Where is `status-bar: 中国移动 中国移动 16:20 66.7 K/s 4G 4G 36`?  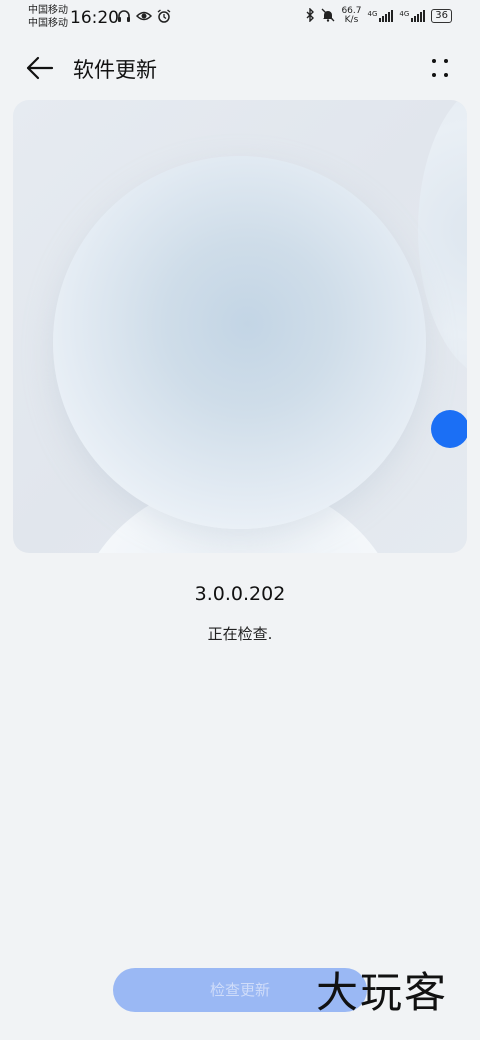
status-bar: 中国移动 中国移动 16:20 66.7 K/s 4G 4G 36 is located at coordinates (240, 18).